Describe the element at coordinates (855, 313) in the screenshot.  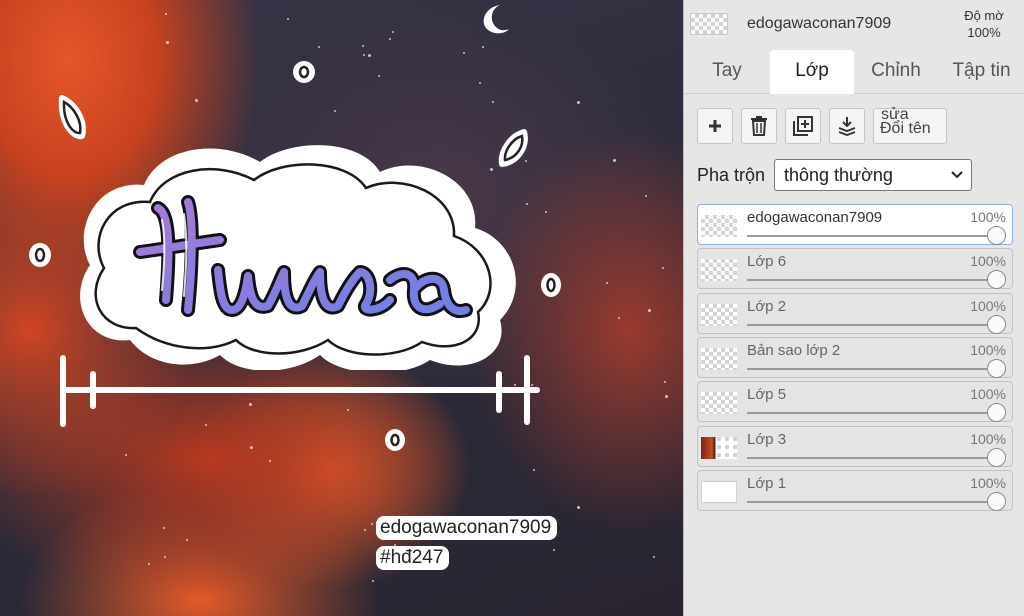
I see `layer-row: Lớp 2 100%` at that location.